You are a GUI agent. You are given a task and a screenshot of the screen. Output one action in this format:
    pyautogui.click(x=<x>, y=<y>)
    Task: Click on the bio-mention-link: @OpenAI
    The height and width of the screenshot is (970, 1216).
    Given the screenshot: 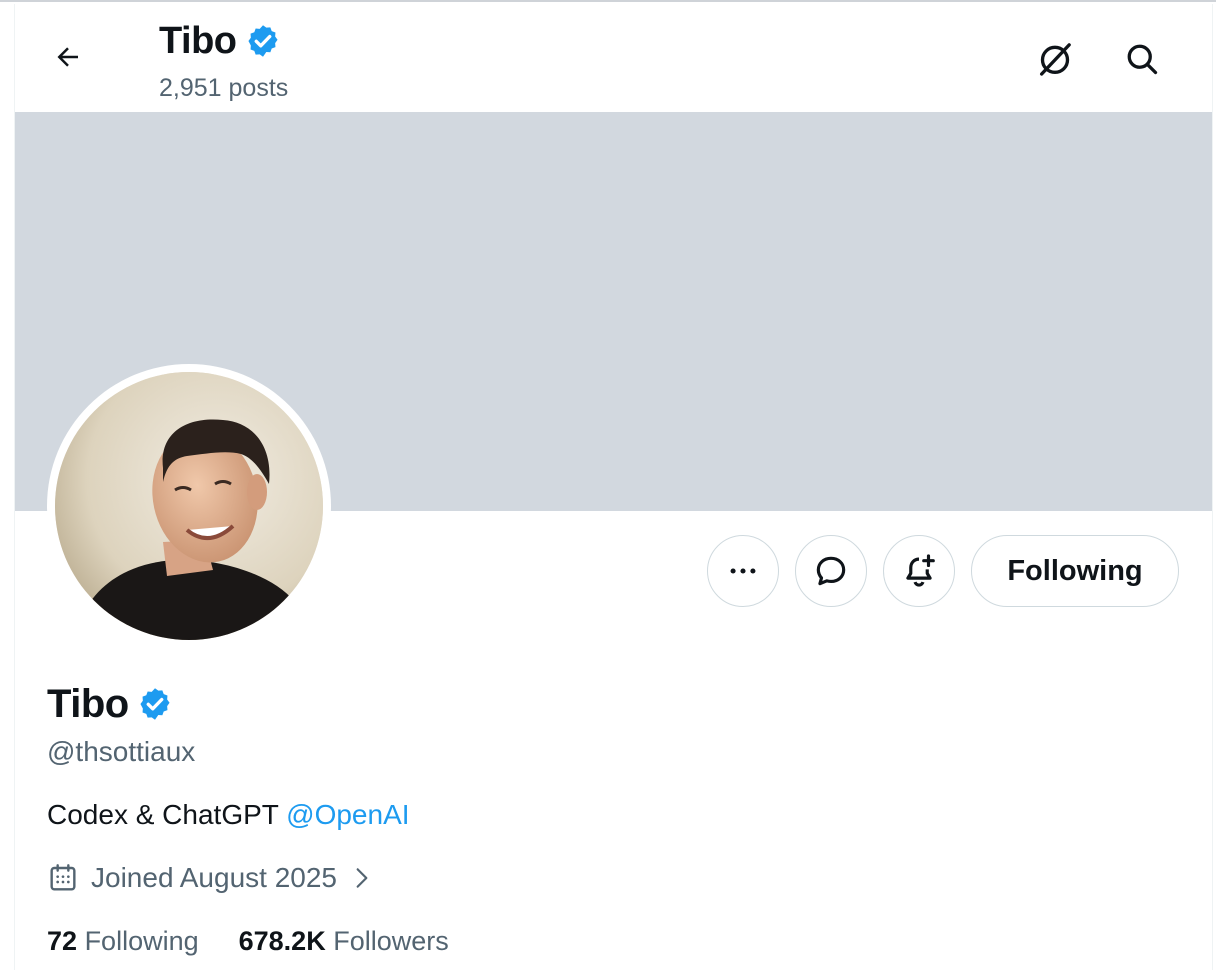 What is the action you would take?
    pyautogui.click(x=347, y=814)
    